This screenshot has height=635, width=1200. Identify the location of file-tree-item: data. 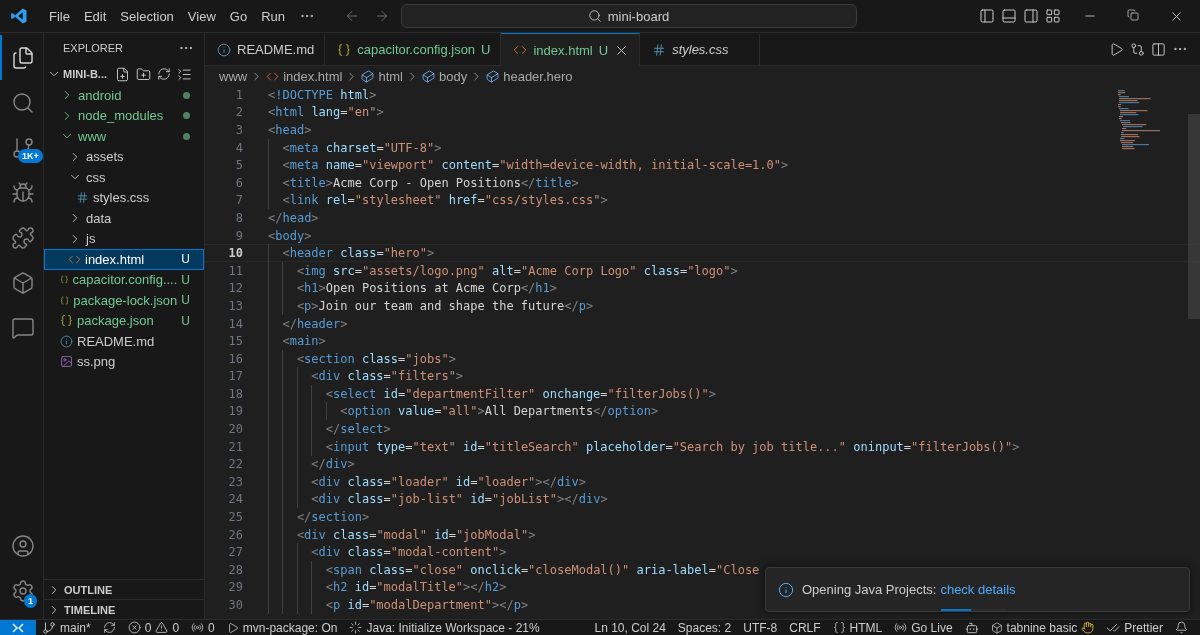
(124, 218).